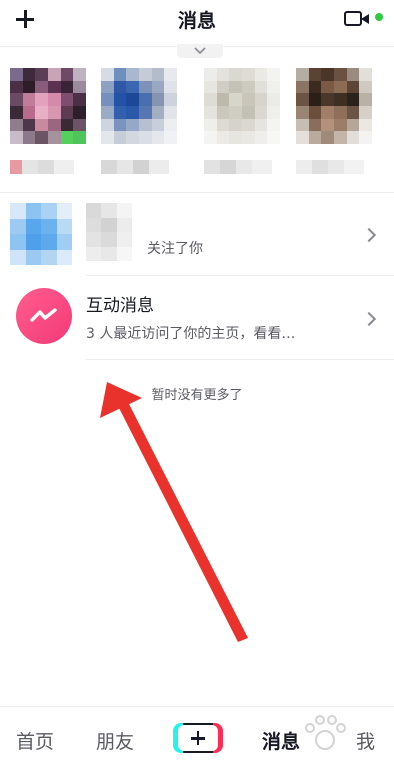 The image size is (394, 766). Describe the element at coordinates (175, 249) in the screenshot. I see `message-preview: 关注了你` at that location.